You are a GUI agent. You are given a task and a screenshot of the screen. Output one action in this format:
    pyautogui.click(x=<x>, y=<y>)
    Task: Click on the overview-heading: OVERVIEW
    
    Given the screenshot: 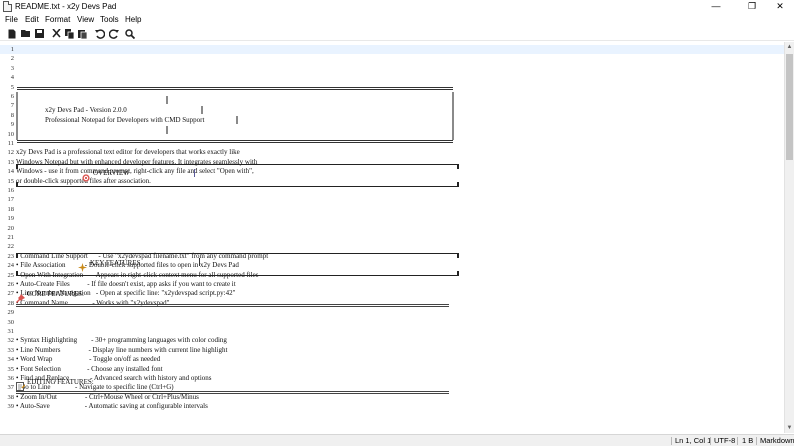 What is the action you would take?
    pyautogui.click(x=111, y=173)
    